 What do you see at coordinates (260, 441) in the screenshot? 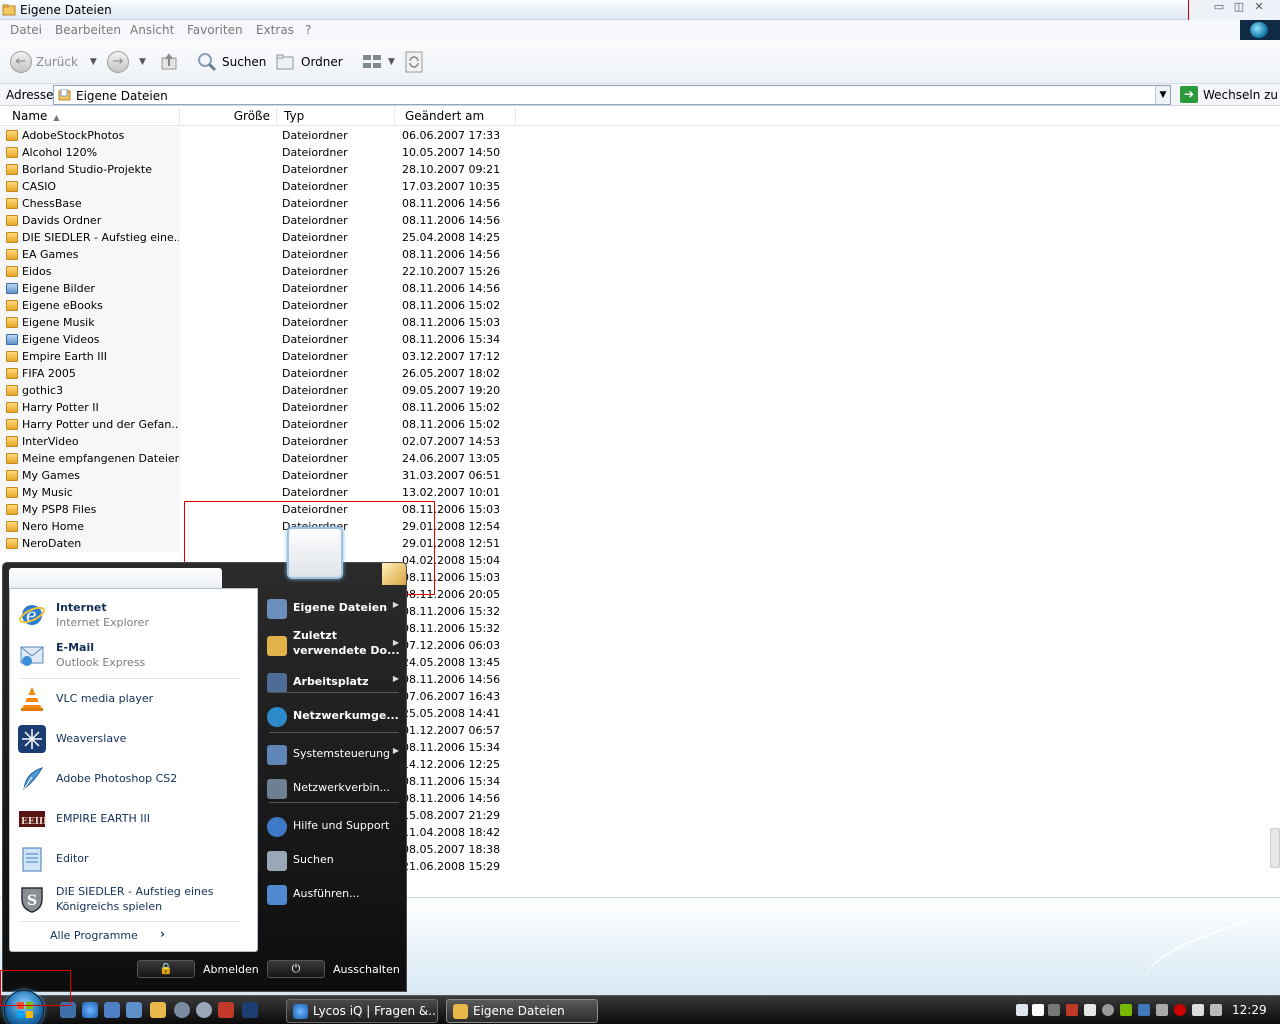
I see `file-row: InterVideo Dateiordner 02.07.2007 14:53` at bounding box center [260, 441].